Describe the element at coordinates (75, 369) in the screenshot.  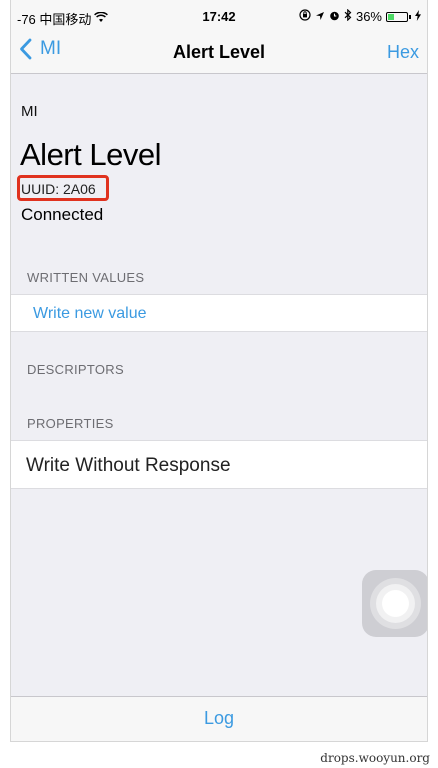
I see `descriptors-header: DESCRIPTORS` at that location.